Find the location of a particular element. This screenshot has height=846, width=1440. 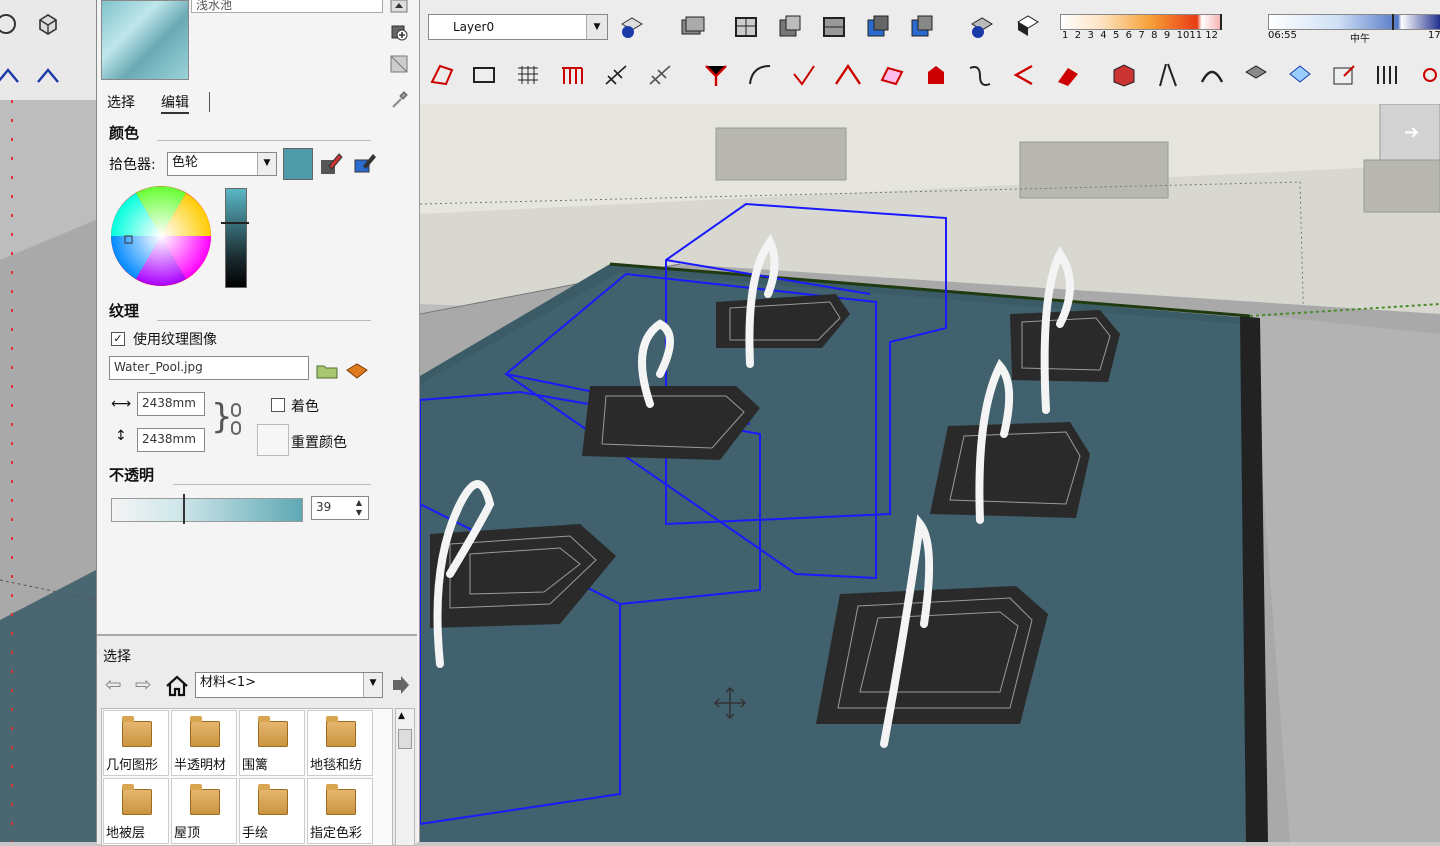

texture-height-field: 2438mm is located at coordinates (171, 440).